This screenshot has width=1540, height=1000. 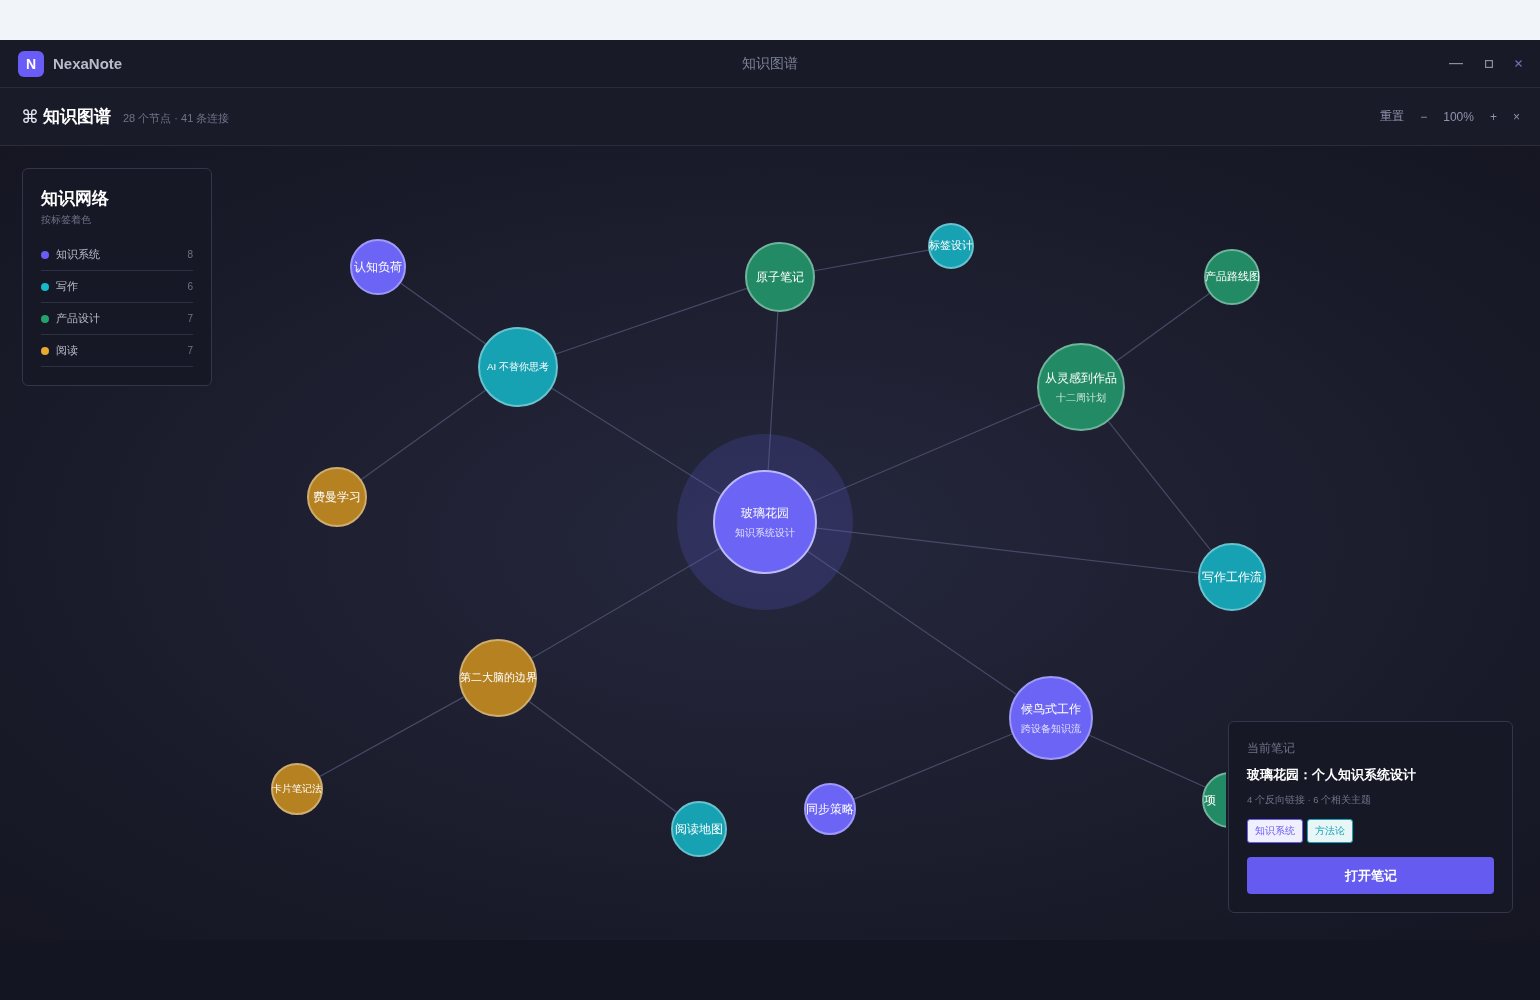 I want to click on minimize-icon, so click(x=1456, y=63).